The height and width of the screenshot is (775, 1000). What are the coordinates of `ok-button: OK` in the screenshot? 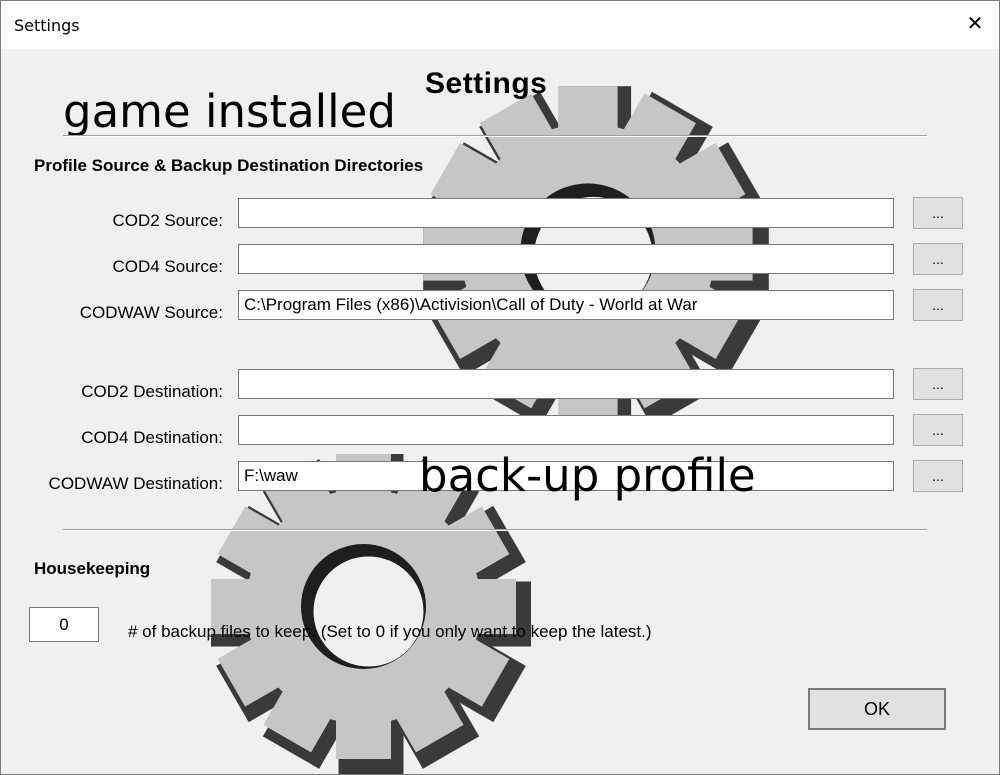 It's located at (877, 709).